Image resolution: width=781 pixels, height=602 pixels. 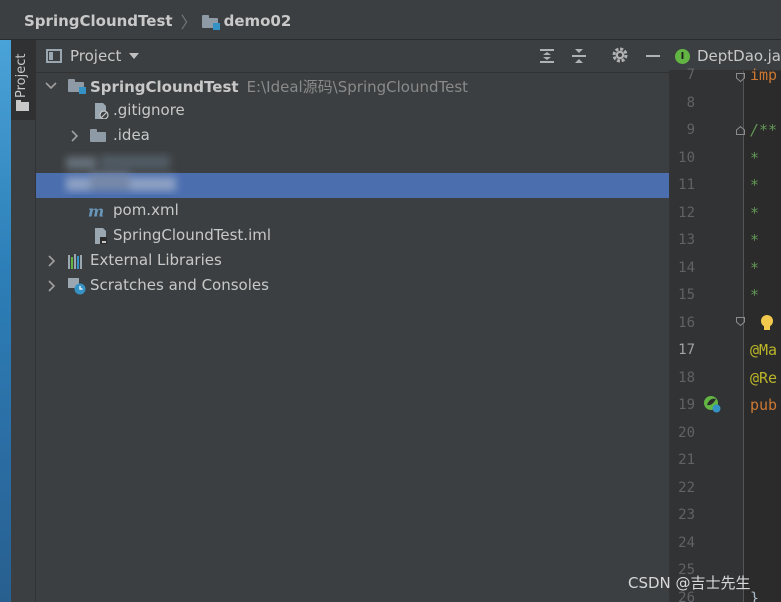 I want to click on line-number: 15, so click(x=686, y=295).